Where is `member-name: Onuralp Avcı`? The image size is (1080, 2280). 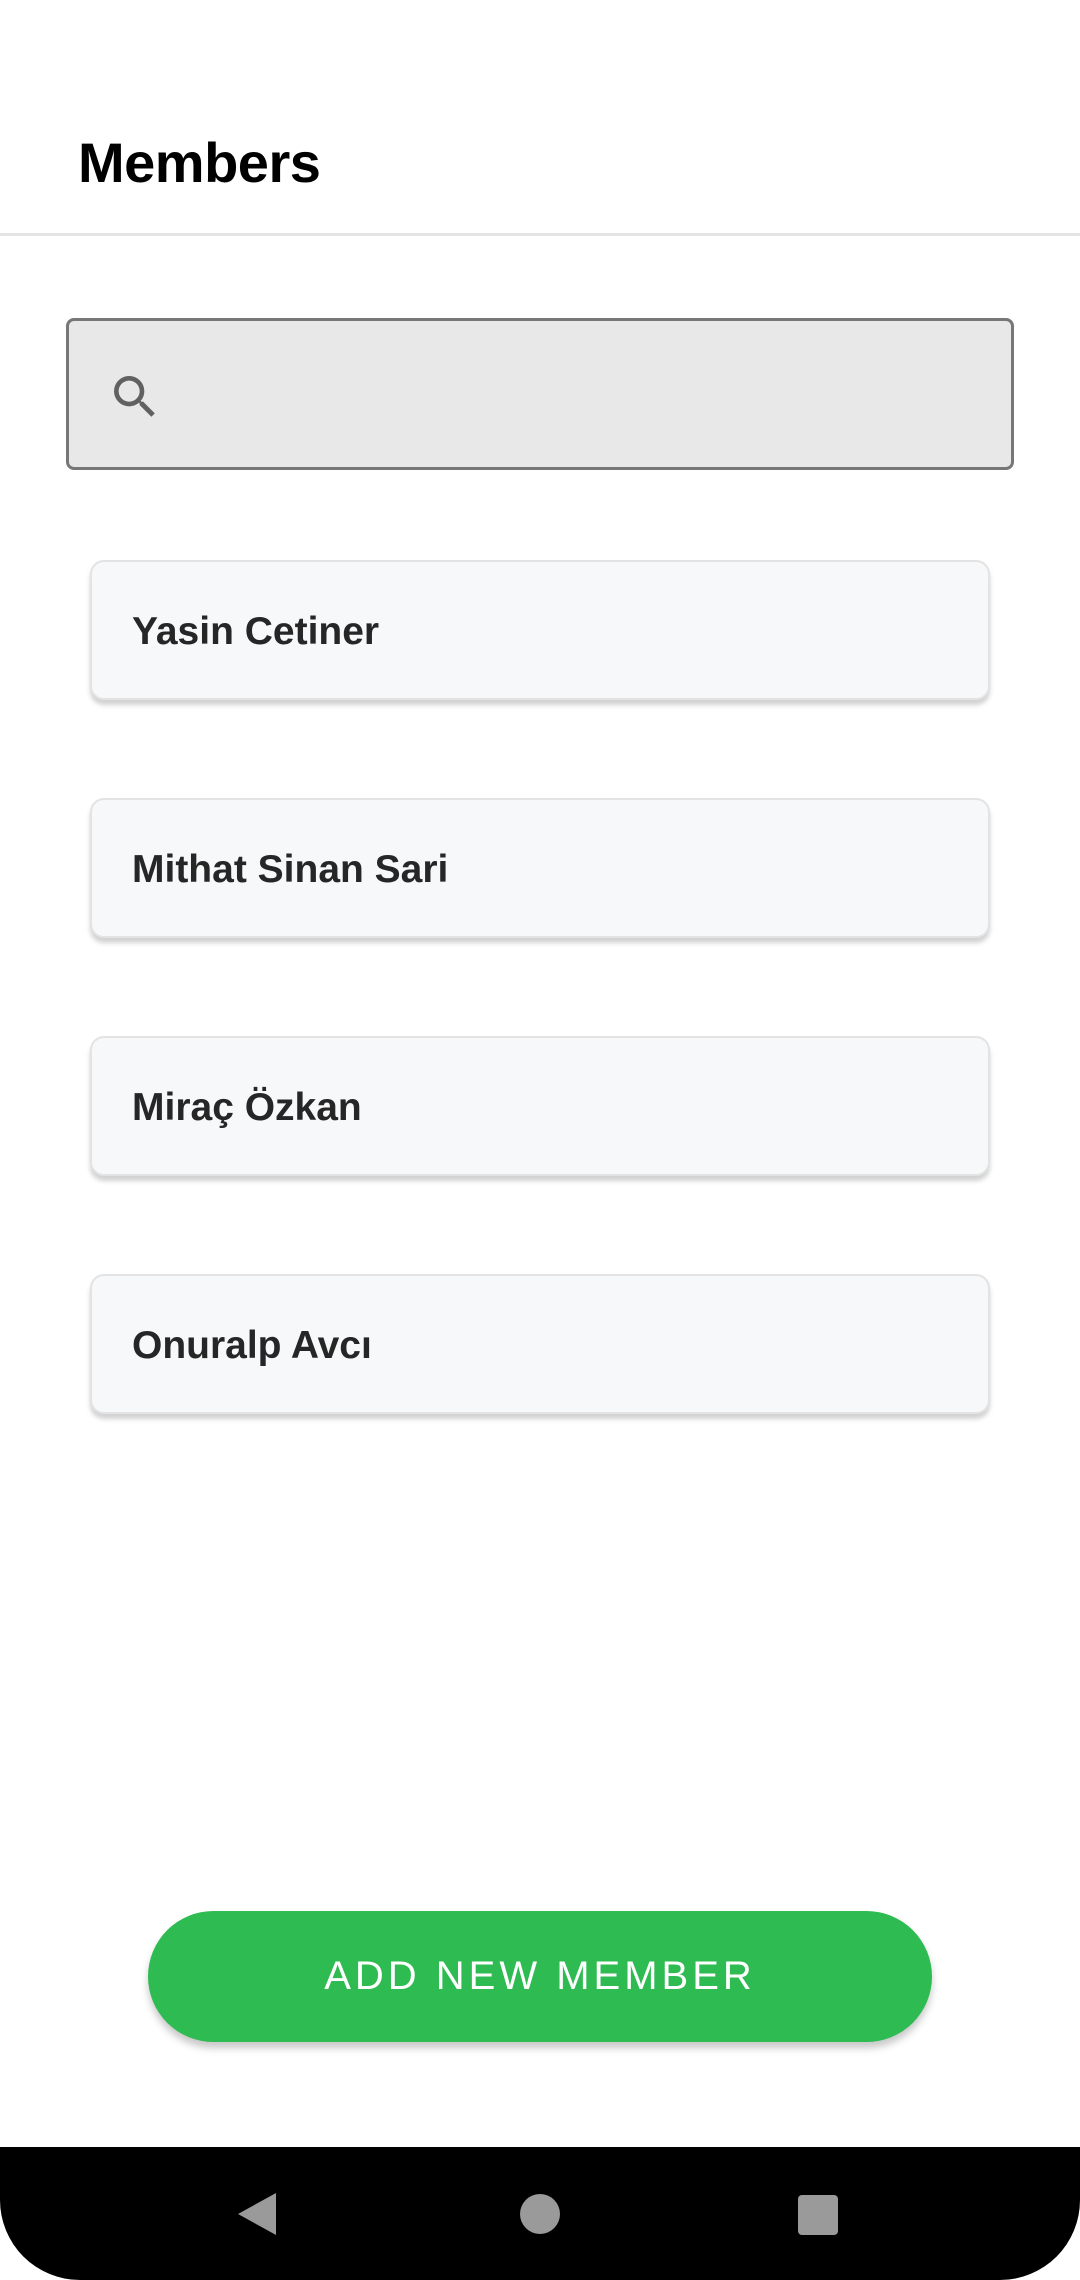
member-name: Onuralp Avcı is located at coordinates (252, 1345).